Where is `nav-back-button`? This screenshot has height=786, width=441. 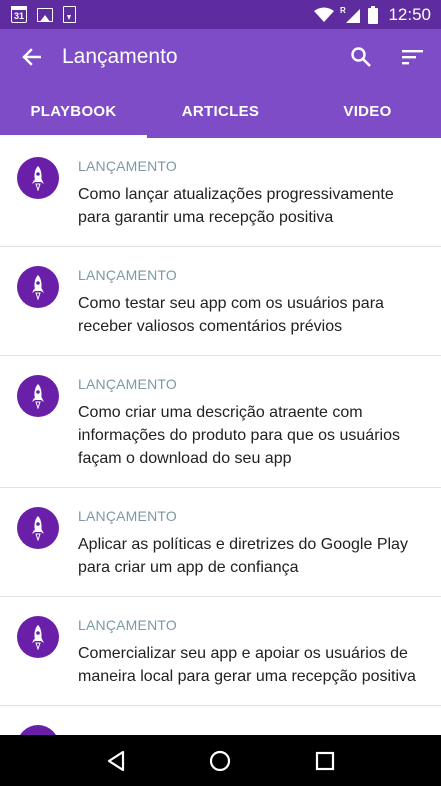 nav-back-button is located at coordinates (116, 761).